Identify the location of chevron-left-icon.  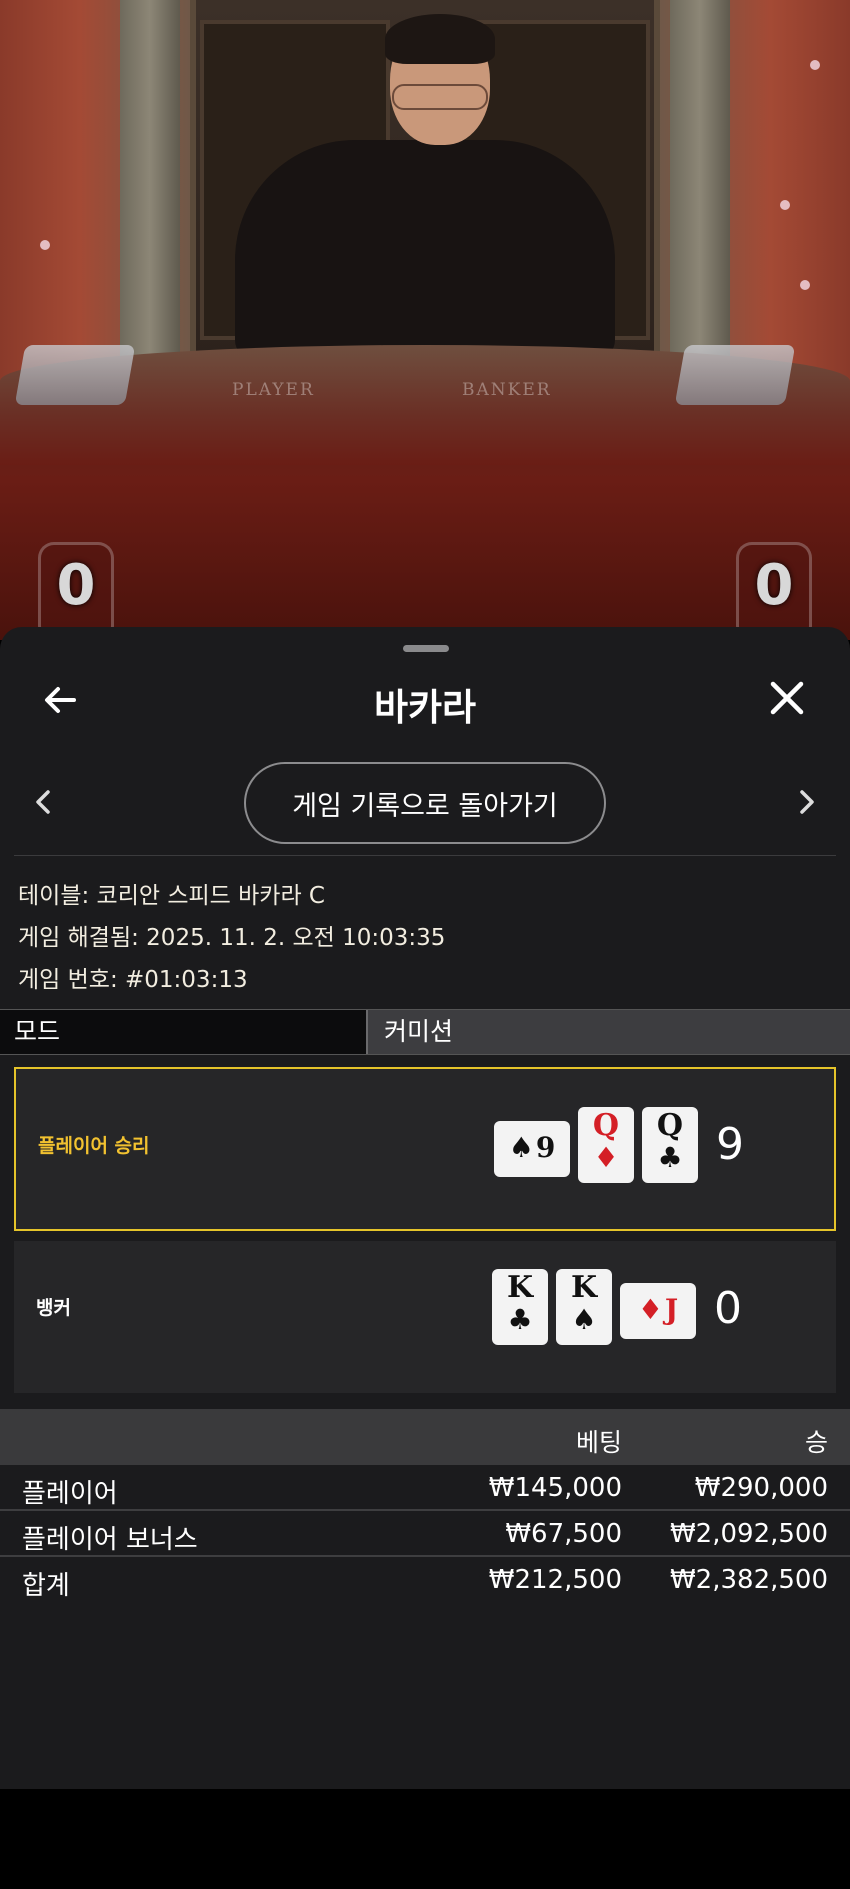
(44, 802).